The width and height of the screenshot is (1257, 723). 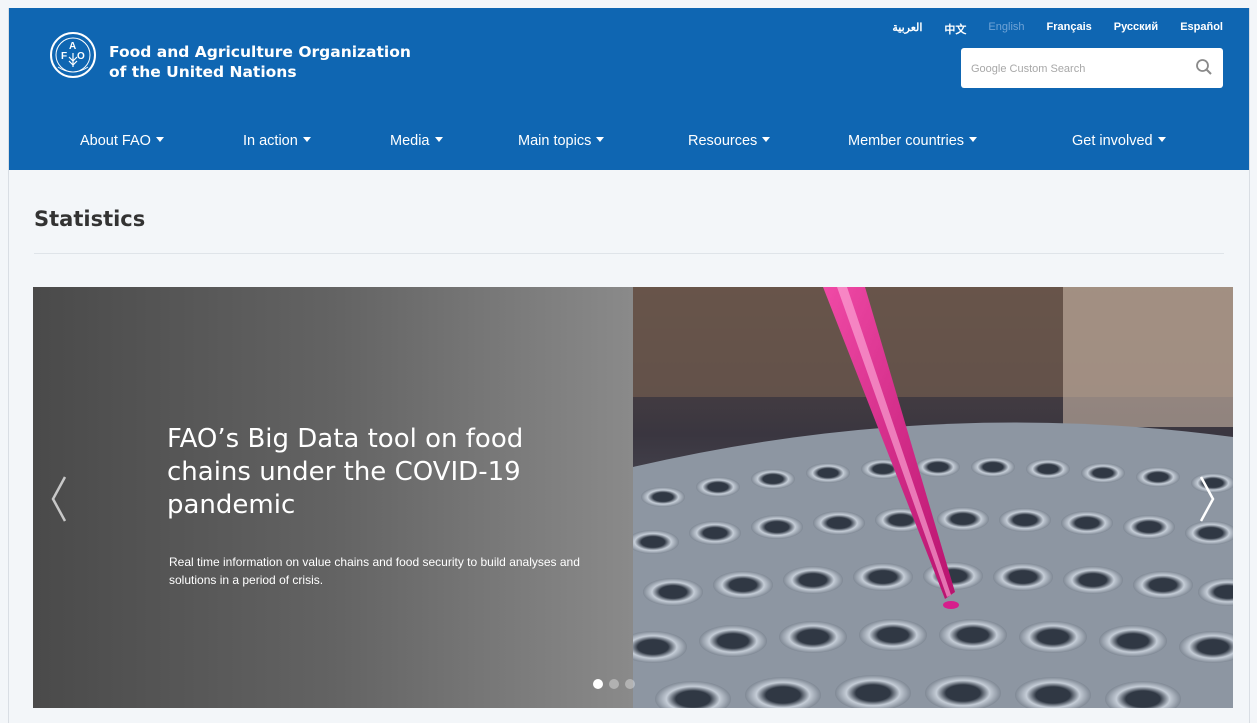 What do you see at coordinates (90, 219) in the screenshot?
I see `page-title: Statistics` at bounding box center [90, 219].